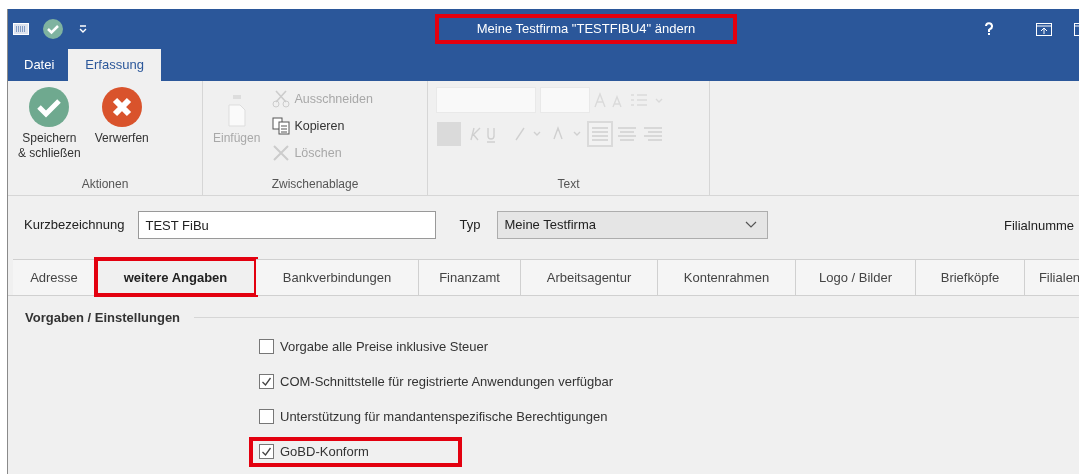 The image size is (1079, 474). Describe the element at coordinates (589, 277) in the screenshot. I see `tab: Arbeitsagentur` at that location.